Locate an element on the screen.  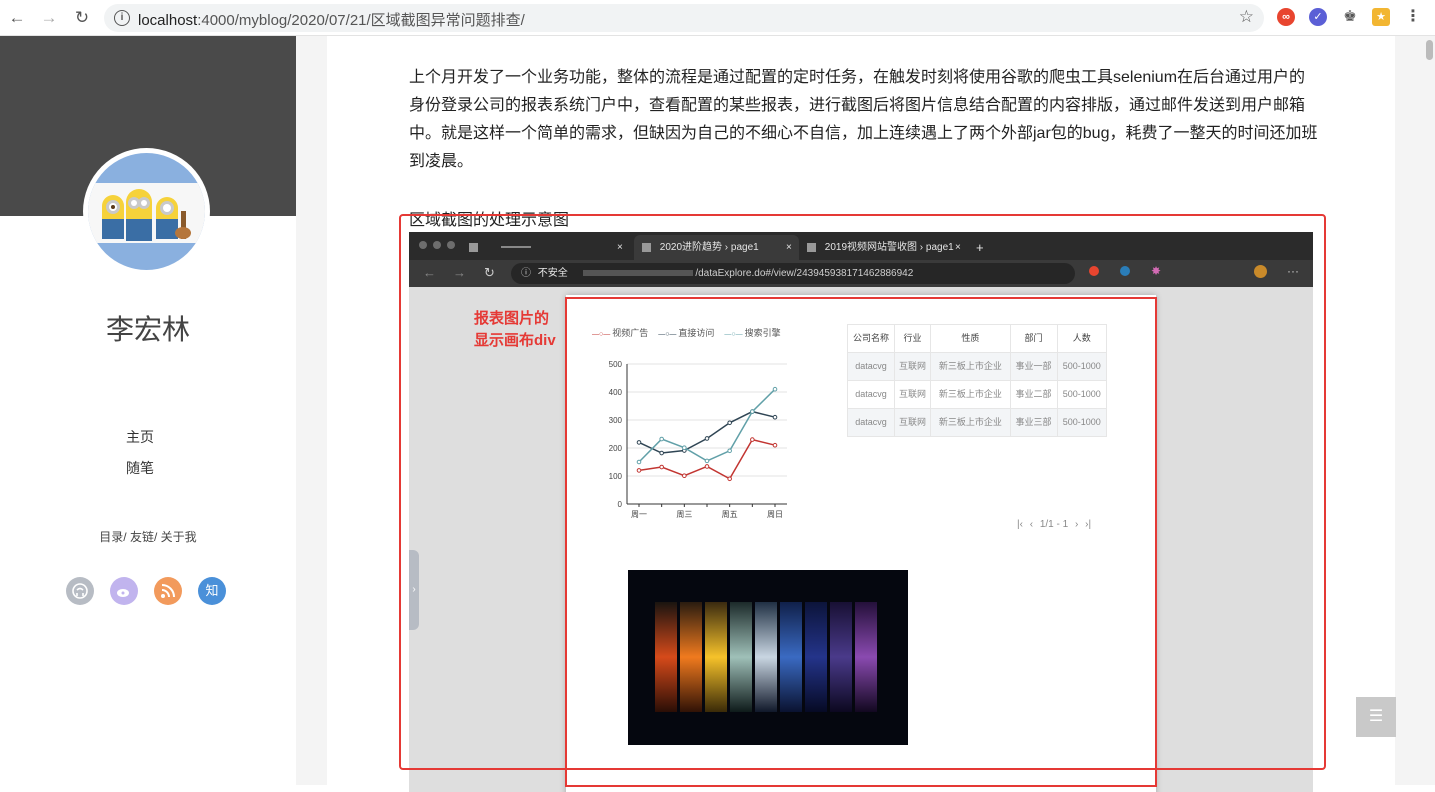
check-icon: ✓ is located at coordinates (1318, 17).